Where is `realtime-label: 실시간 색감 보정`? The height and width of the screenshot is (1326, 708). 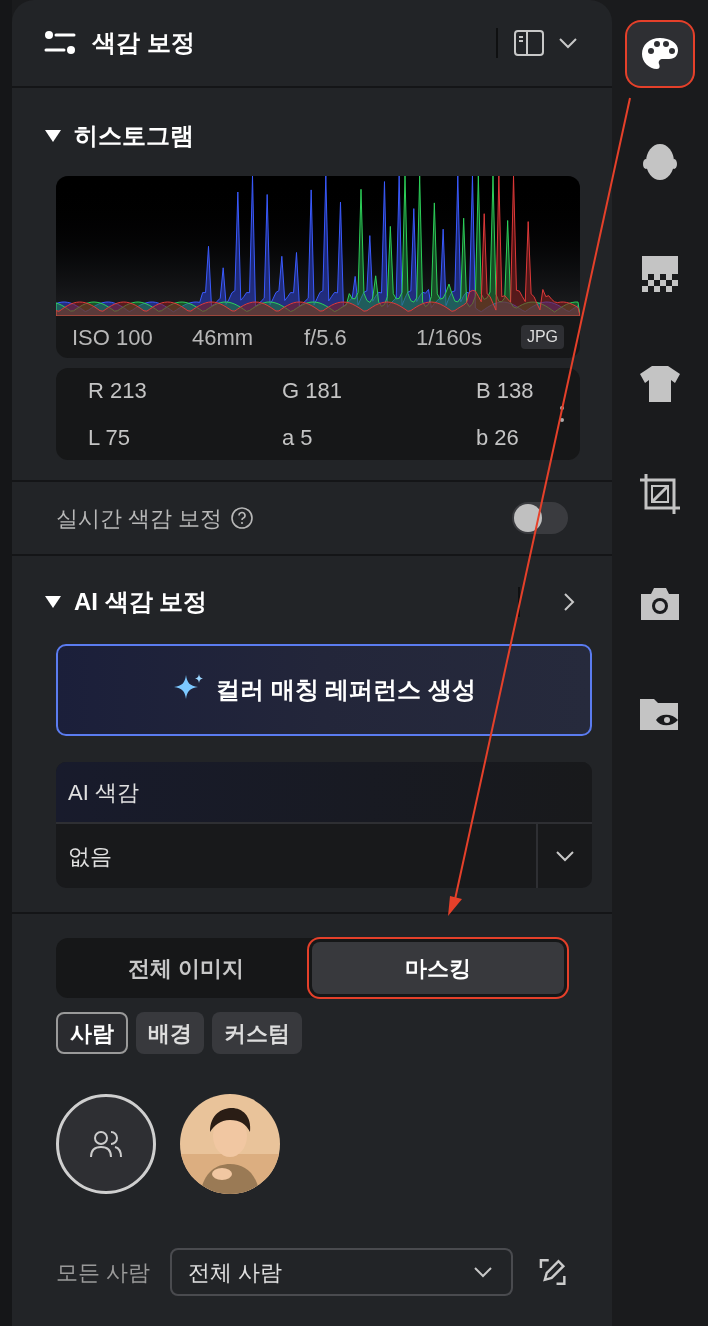
realtime-label: 실시간 색감 보정 is located at coordinates (139, 518).